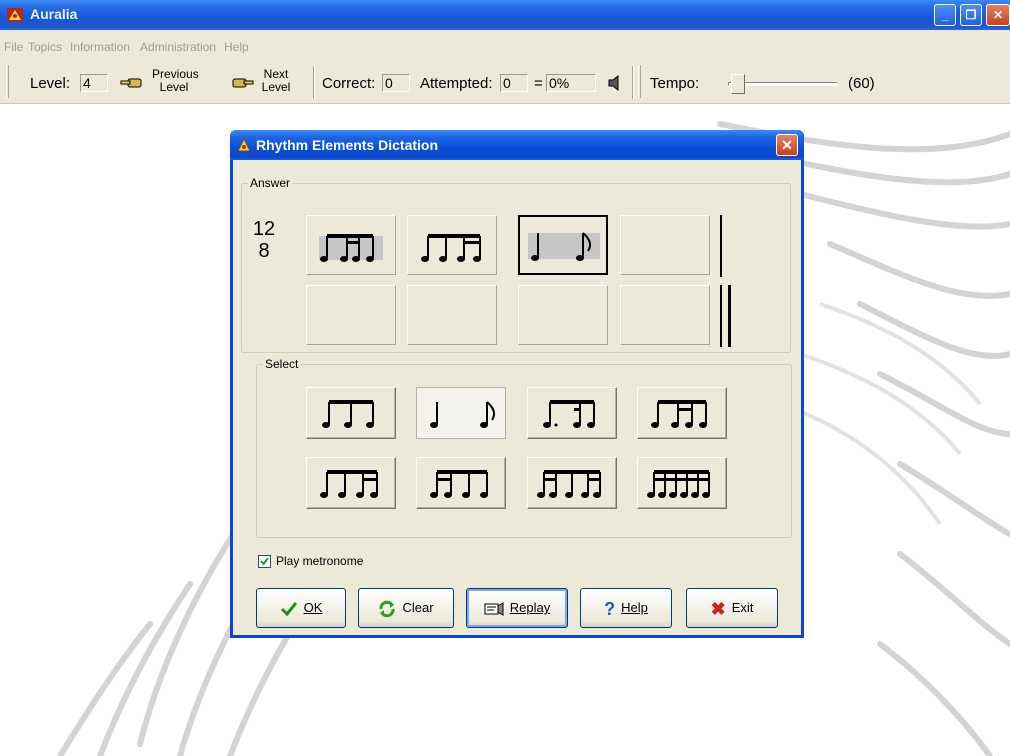 The height and width of the screenshot is (756, 1010). What do you see at coordinates (742, 607) in the screenshot?
I see `exit-label: Exit` at bounding box center [742, 607].